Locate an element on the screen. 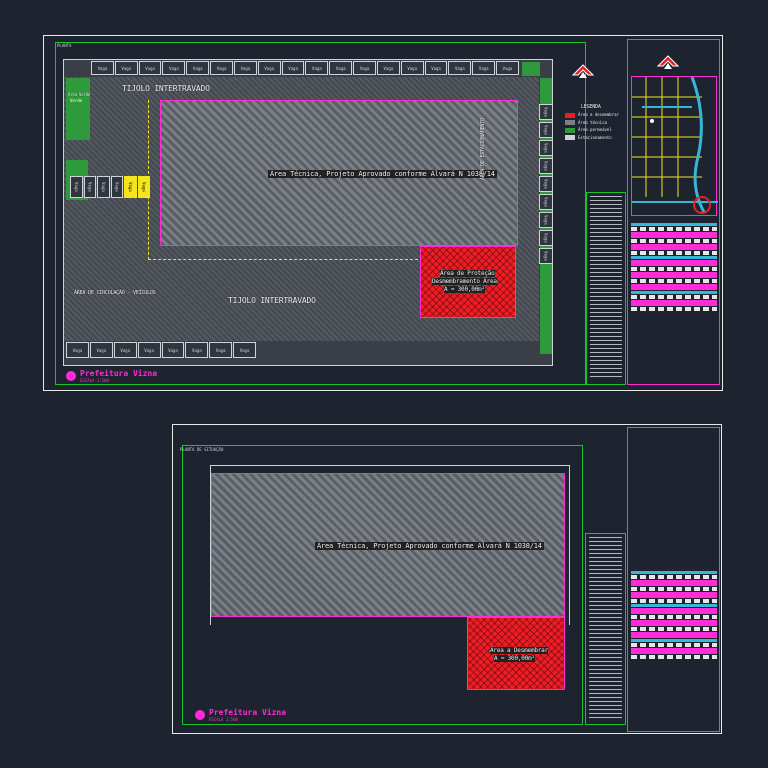  legend-item: Área a desmembrar is located at coordinates (595, 115).